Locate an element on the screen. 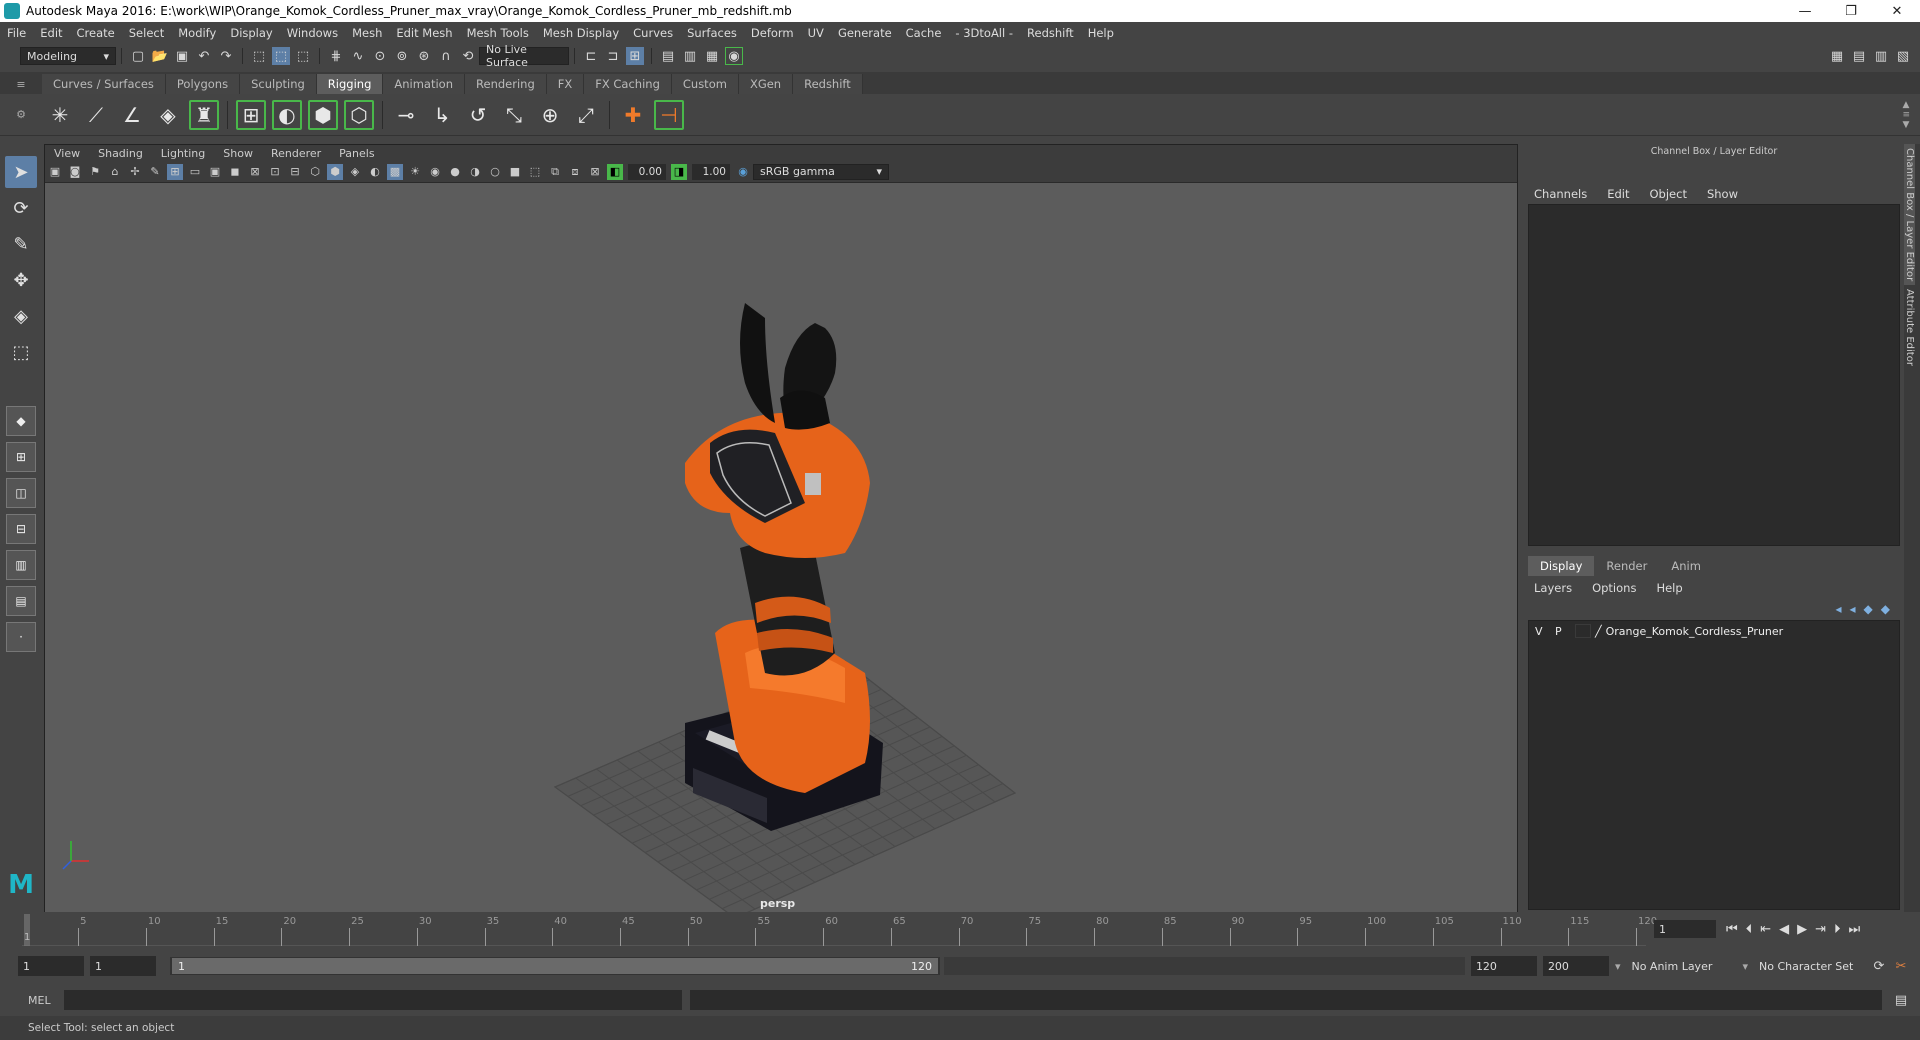 This screenshot has height=1040, width=1920. layer-menu-layers: Layers is located at coordinates (1553, 588).